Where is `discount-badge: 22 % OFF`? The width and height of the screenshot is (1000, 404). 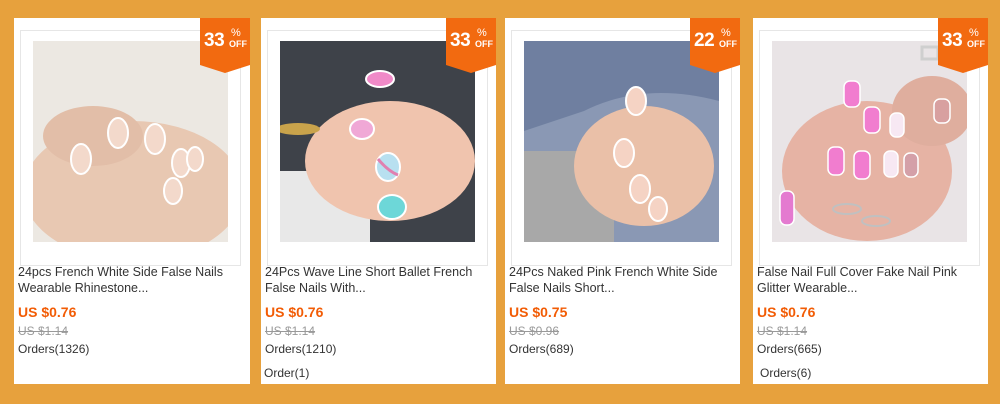 discount-badge: 22 % OFF is located at coordinates (715, 45).